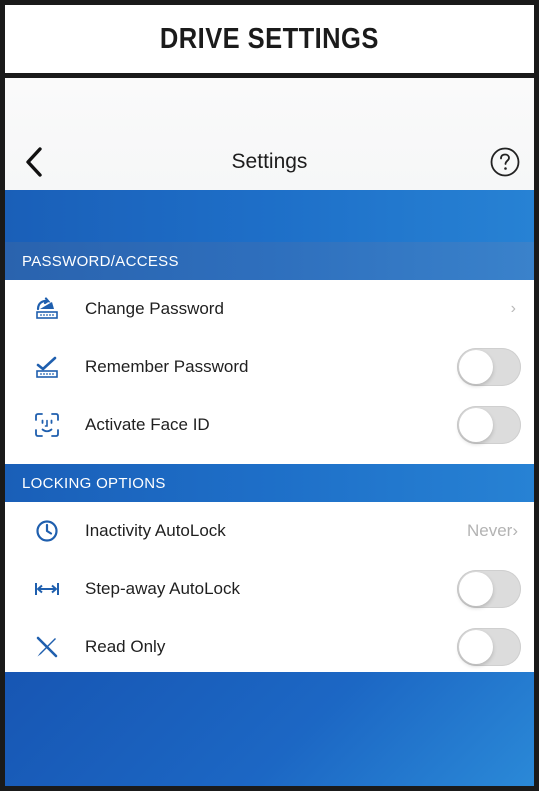  I want to click on section-header-locking-options: LOCKING OPTIONS, so click(269, 483).